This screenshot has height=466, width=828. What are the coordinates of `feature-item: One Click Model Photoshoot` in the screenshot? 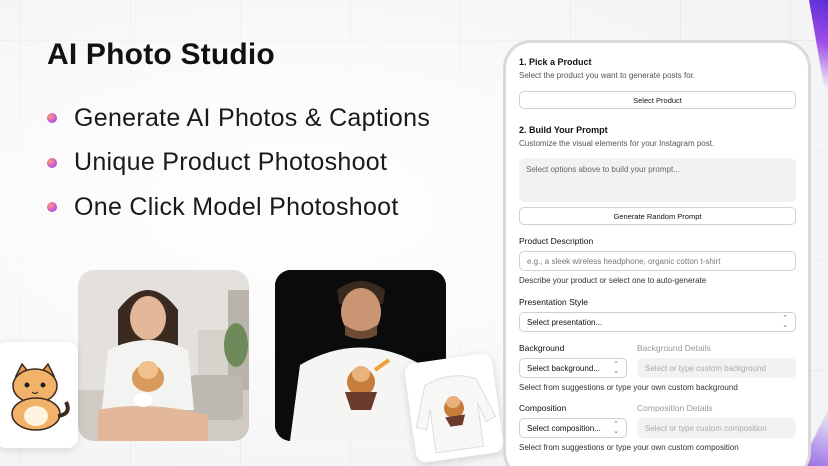 It's located at (238, 207).